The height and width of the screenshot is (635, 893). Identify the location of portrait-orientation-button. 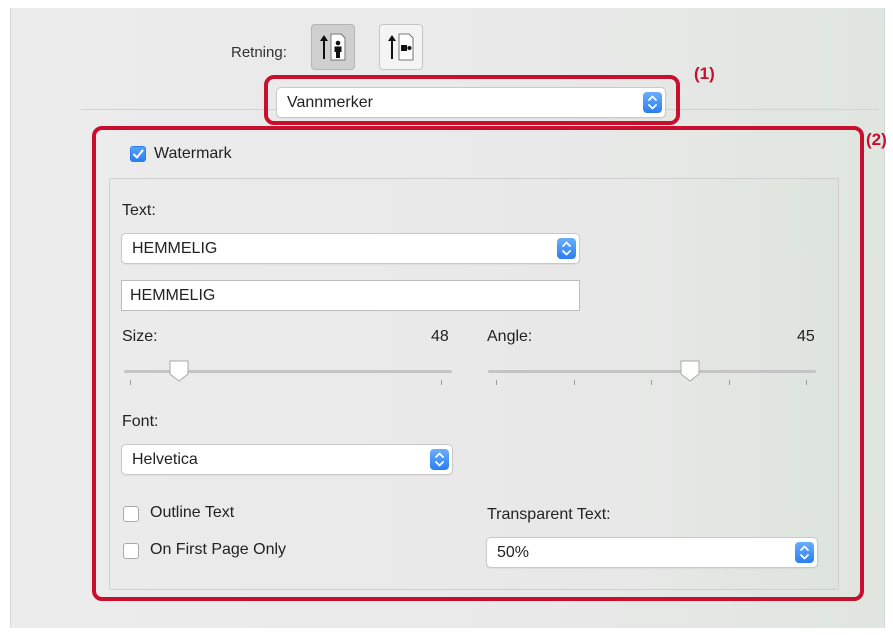
(333, 47).